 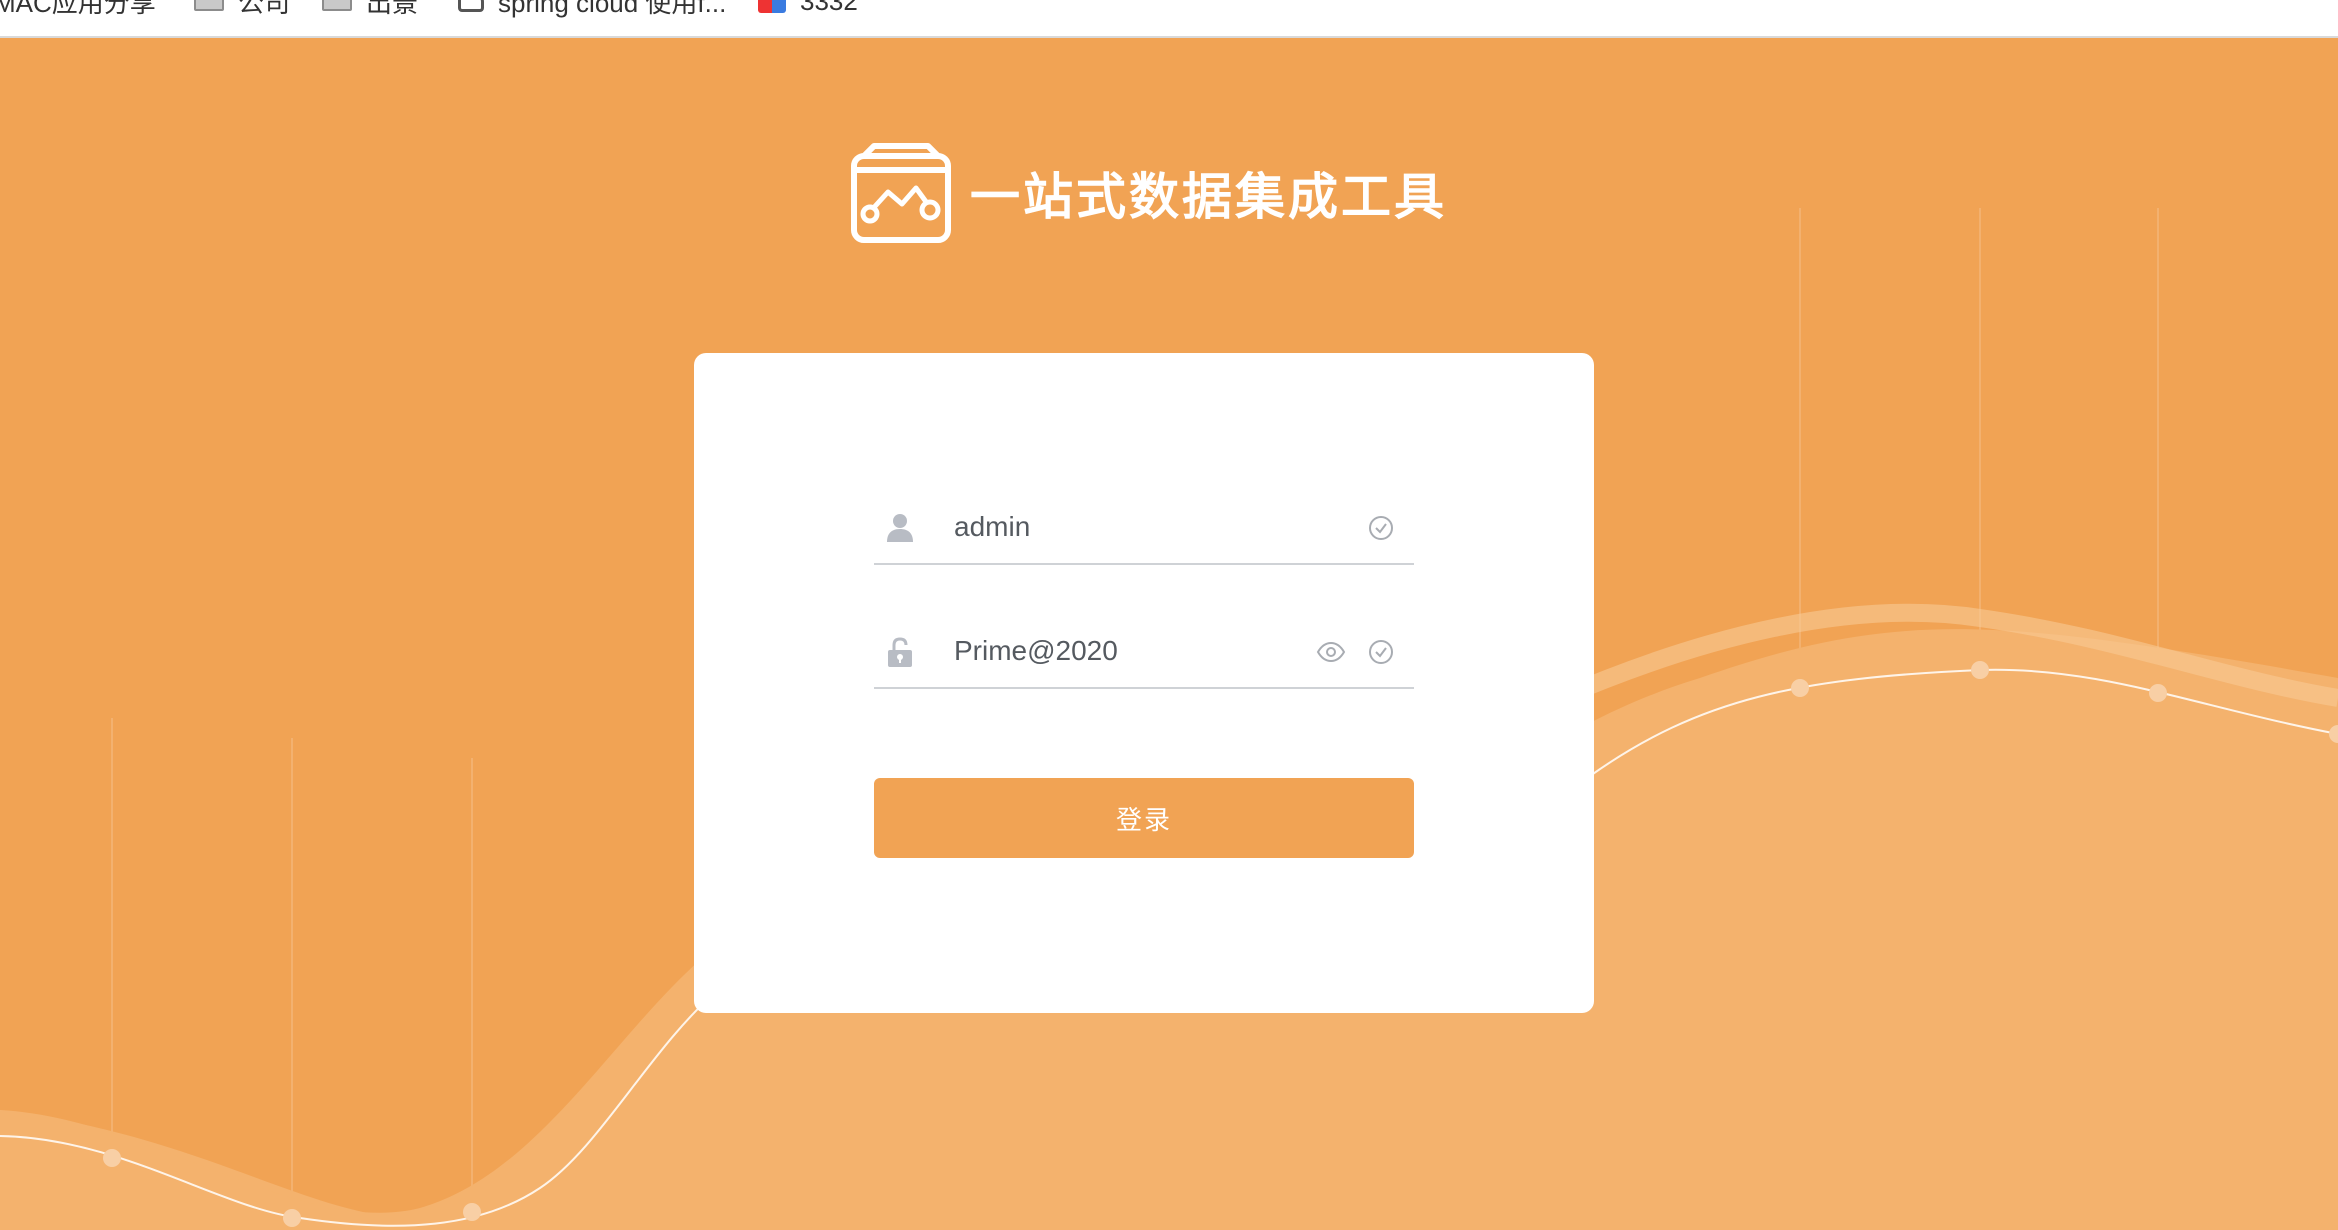 I want to click on bookmark-company: 公司, so click(x=242, y=9).